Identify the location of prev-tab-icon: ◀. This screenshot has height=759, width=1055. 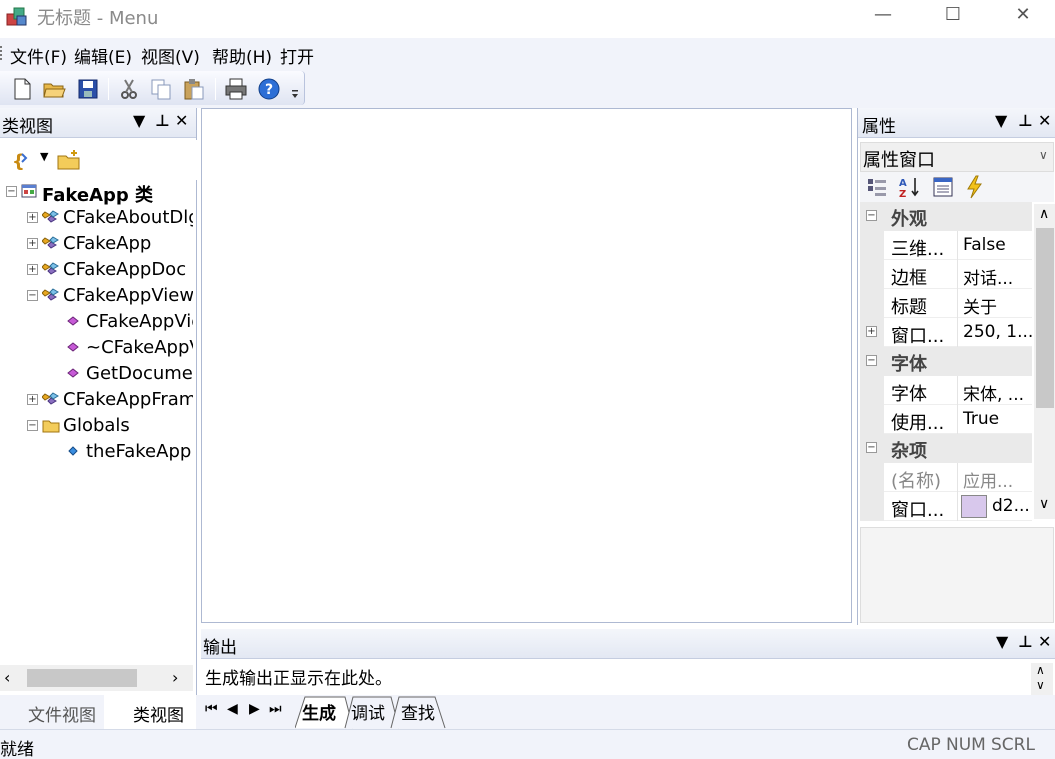
(232, 709).